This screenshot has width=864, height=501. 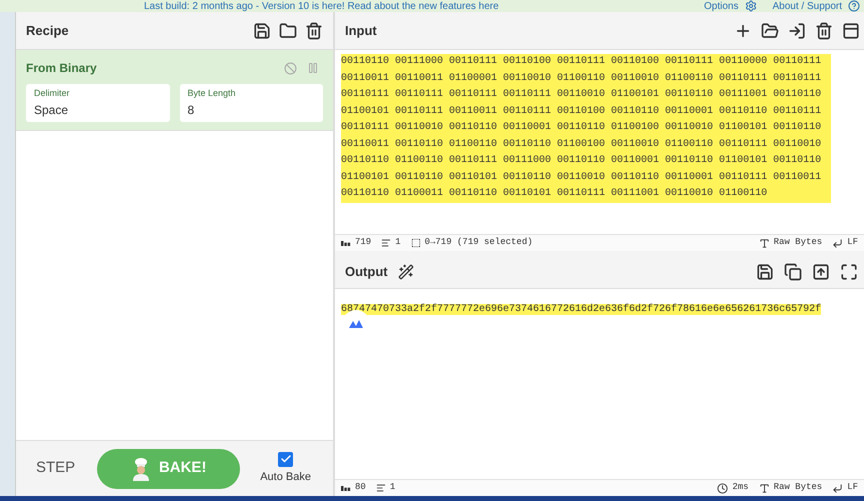 What do you see at coordinates (98, 103) in the screenshot?
I see `operation-field: Delimiter Space` at bounding box center [98, 103].